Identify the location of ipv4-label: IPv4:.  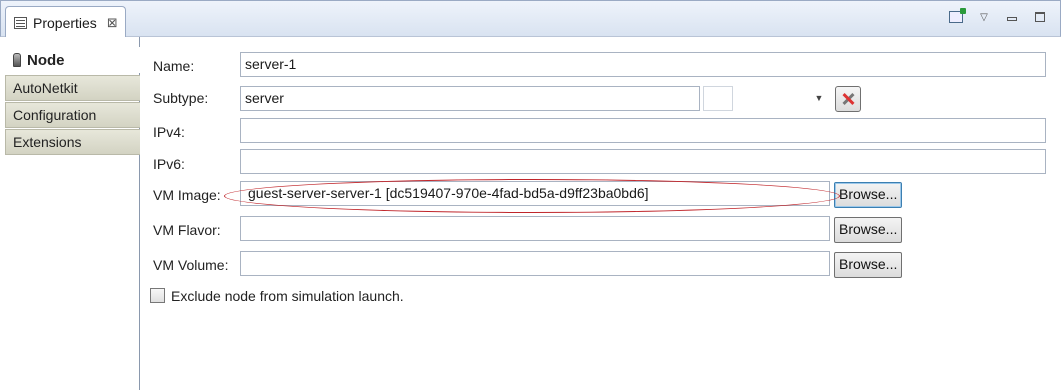
(169, 132).